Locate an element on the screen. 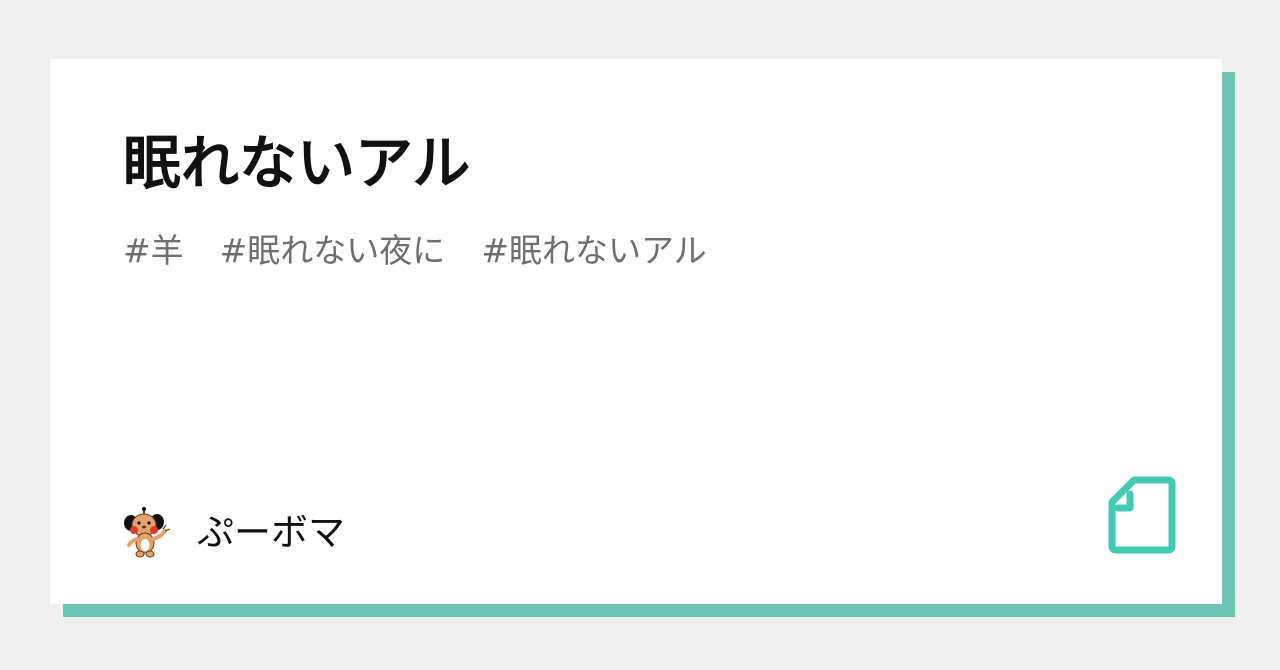 The height and width of the screenshot is (670, 1280). note-document-icon is located at coordinates (1142, 515).